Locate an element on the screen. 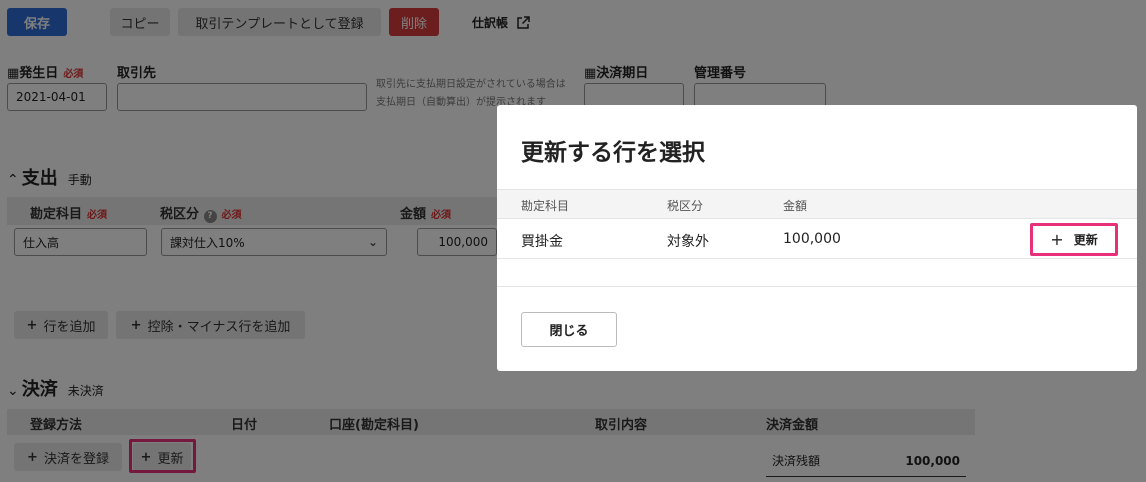 The image size is (1146, 482). row-amount: 100,000 is located at coordinates (812, 239).